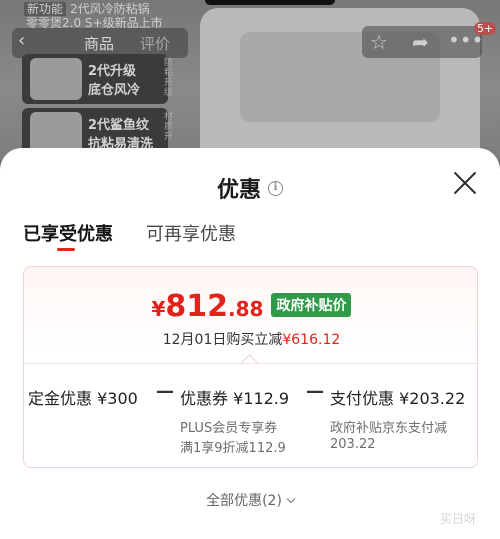 The width and height of the screenshot is (500, 539). I want to click on active-tab-indicator, so click(66, 249).